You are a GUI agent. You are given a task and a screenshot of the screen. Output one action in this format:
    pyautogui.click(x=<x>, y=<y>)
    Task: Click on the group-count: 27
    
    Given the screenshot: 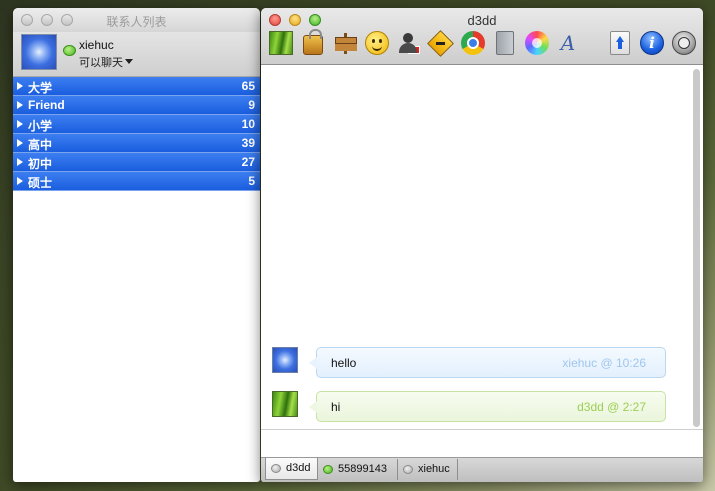 What is the action you would take?
    pyautogui.click(x=248, y=162)
    